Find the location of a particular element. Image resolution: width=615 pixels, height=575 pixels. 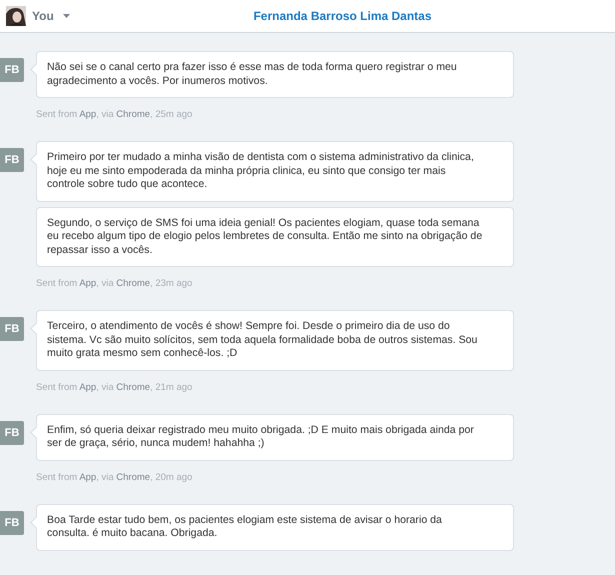

message-bubble: Segundo, o serviço de SMS foi uma ideia genial! Os pacientes elogiam, quase toda semana eu recebo algum tipo de elogio pelos lembretes de consulta. Então me sinto na obrigação de repassar isso a vocês. is located at coordinates (275, 236).